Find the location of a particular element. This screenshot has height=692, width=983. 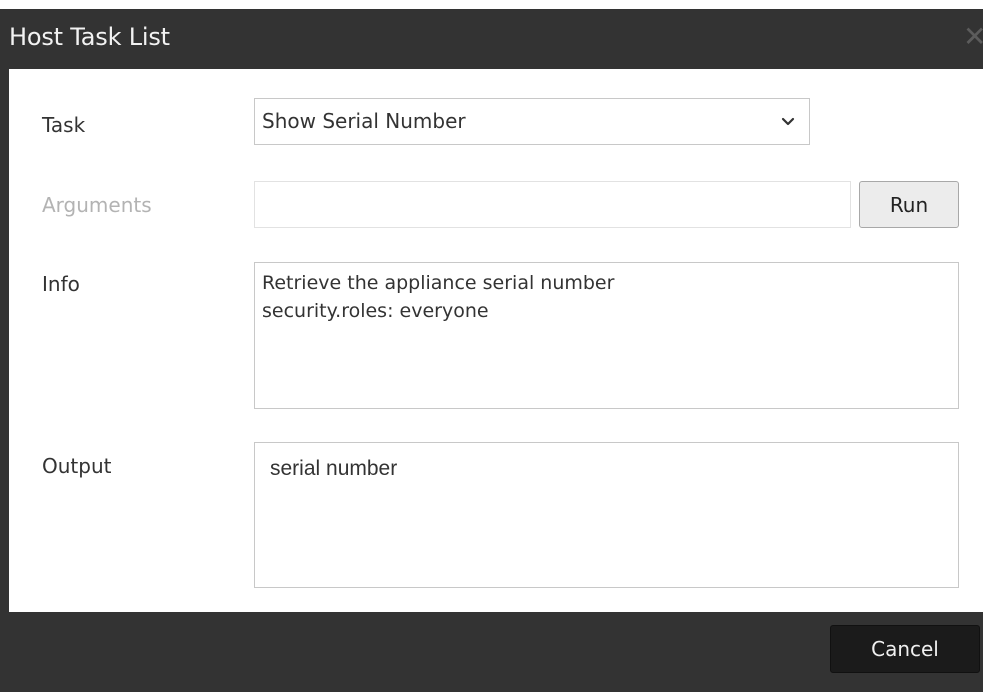

dialog-titlebar: Host Task List ✕ is located at coordinates (491, 39).